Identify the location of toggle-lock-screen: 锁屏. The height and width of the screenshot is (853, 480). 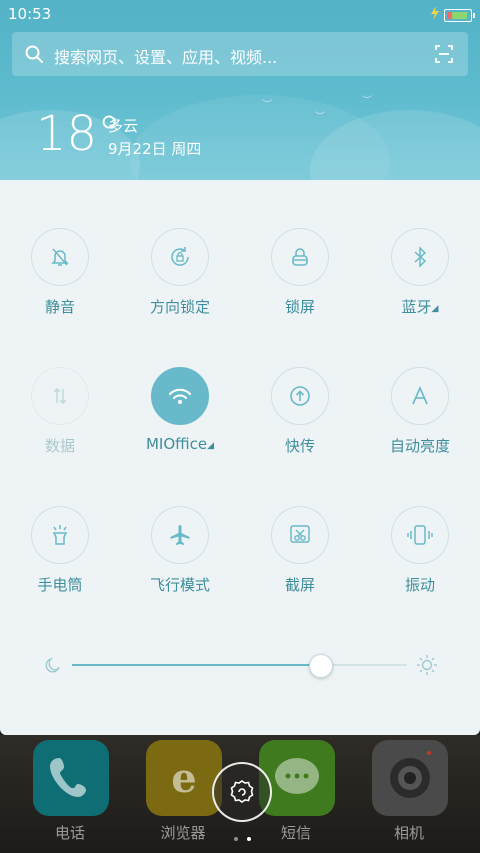
(300, 283).